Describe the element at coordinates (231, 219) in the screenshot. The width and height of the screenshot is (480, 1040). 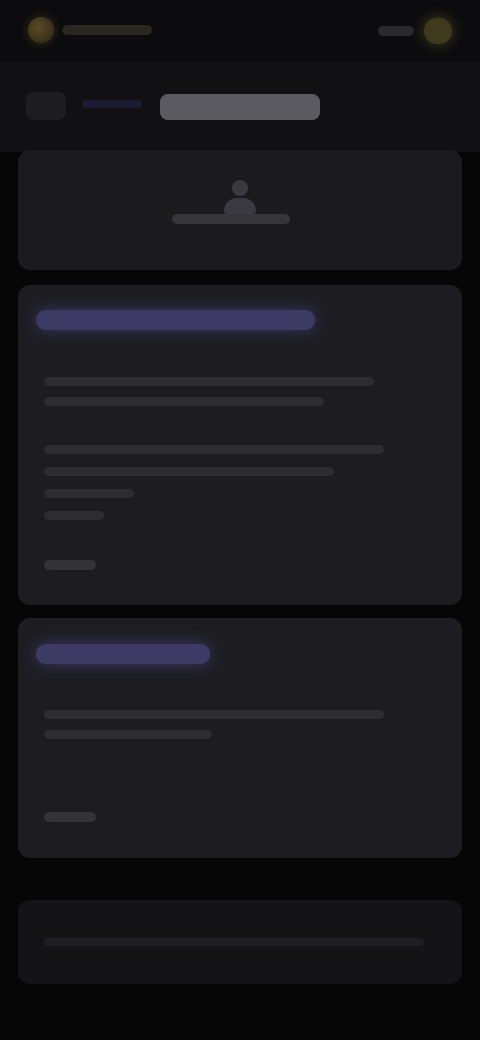
I see `profile-name` at that location.